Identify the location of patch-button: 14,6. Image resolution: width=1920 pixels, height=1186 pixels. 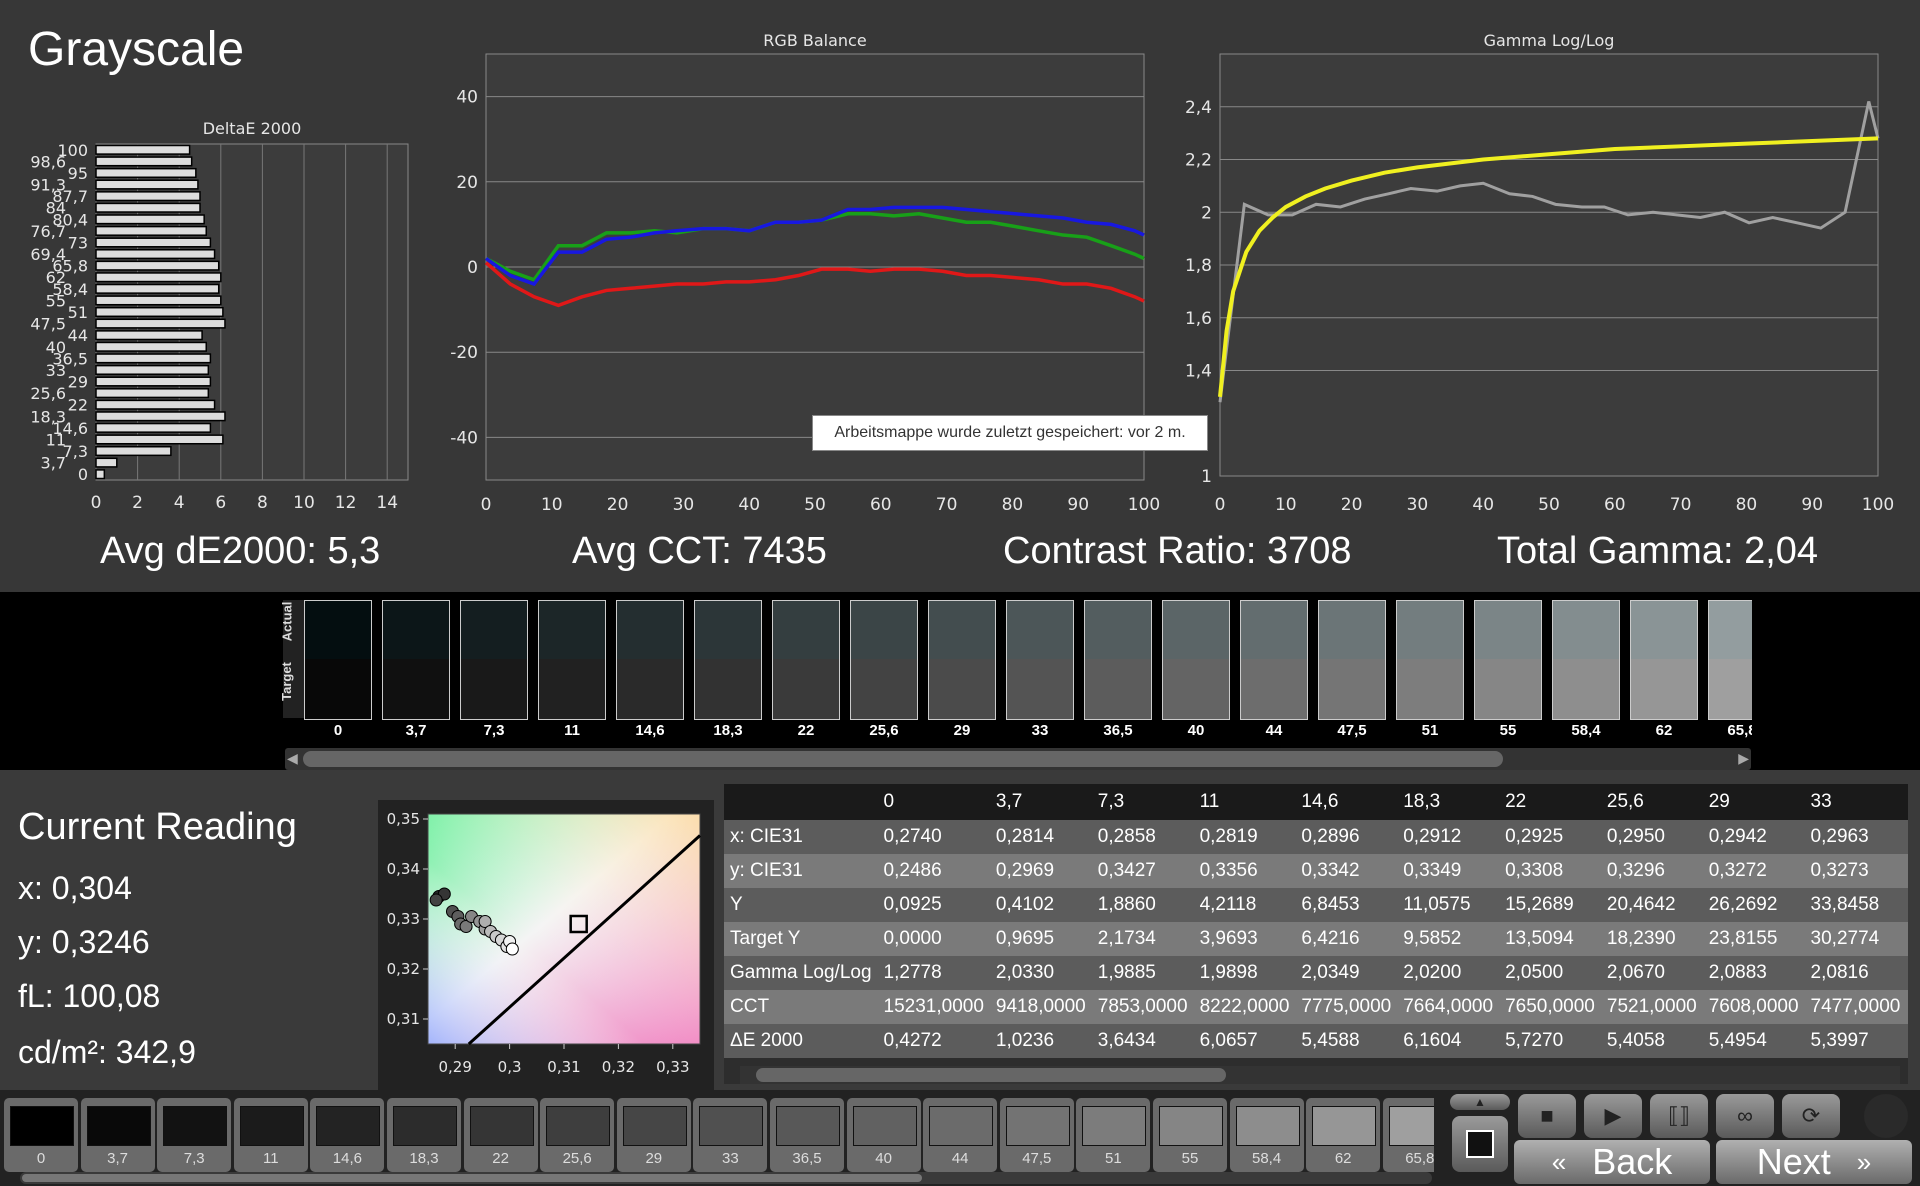
(347, 1135).